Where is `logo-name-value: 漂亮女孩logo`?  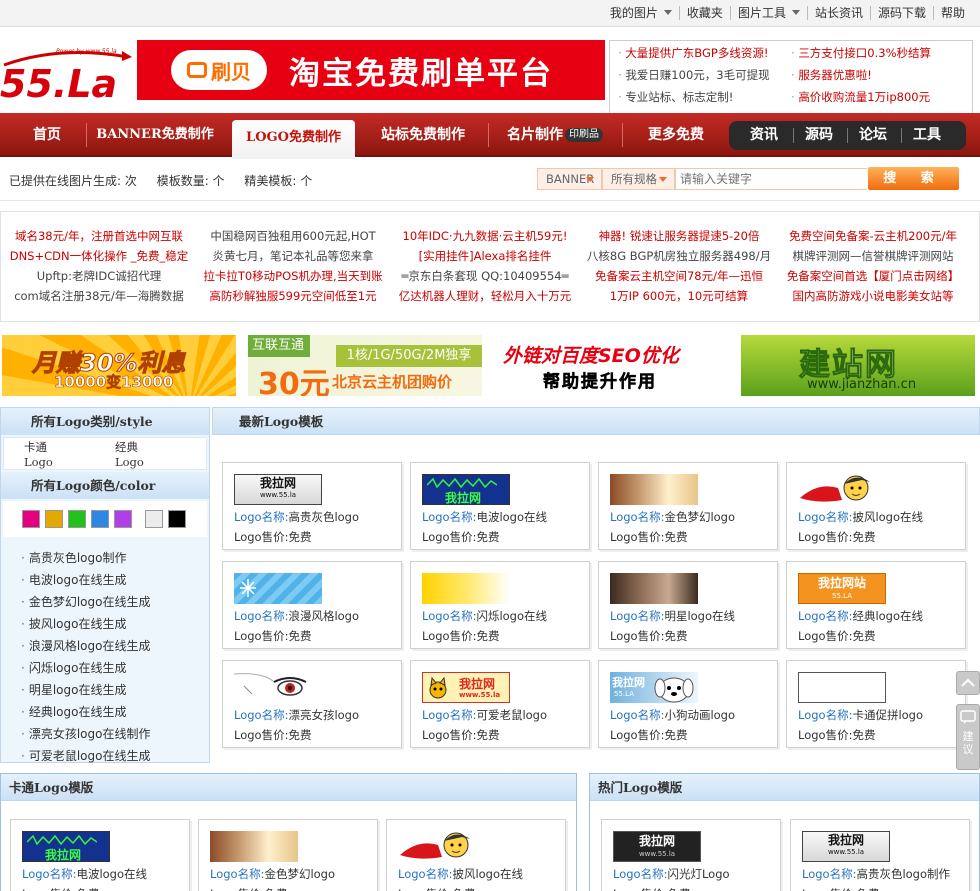 logo-name-value: 漂亮女孩logo is located at coordinates (323, 715).